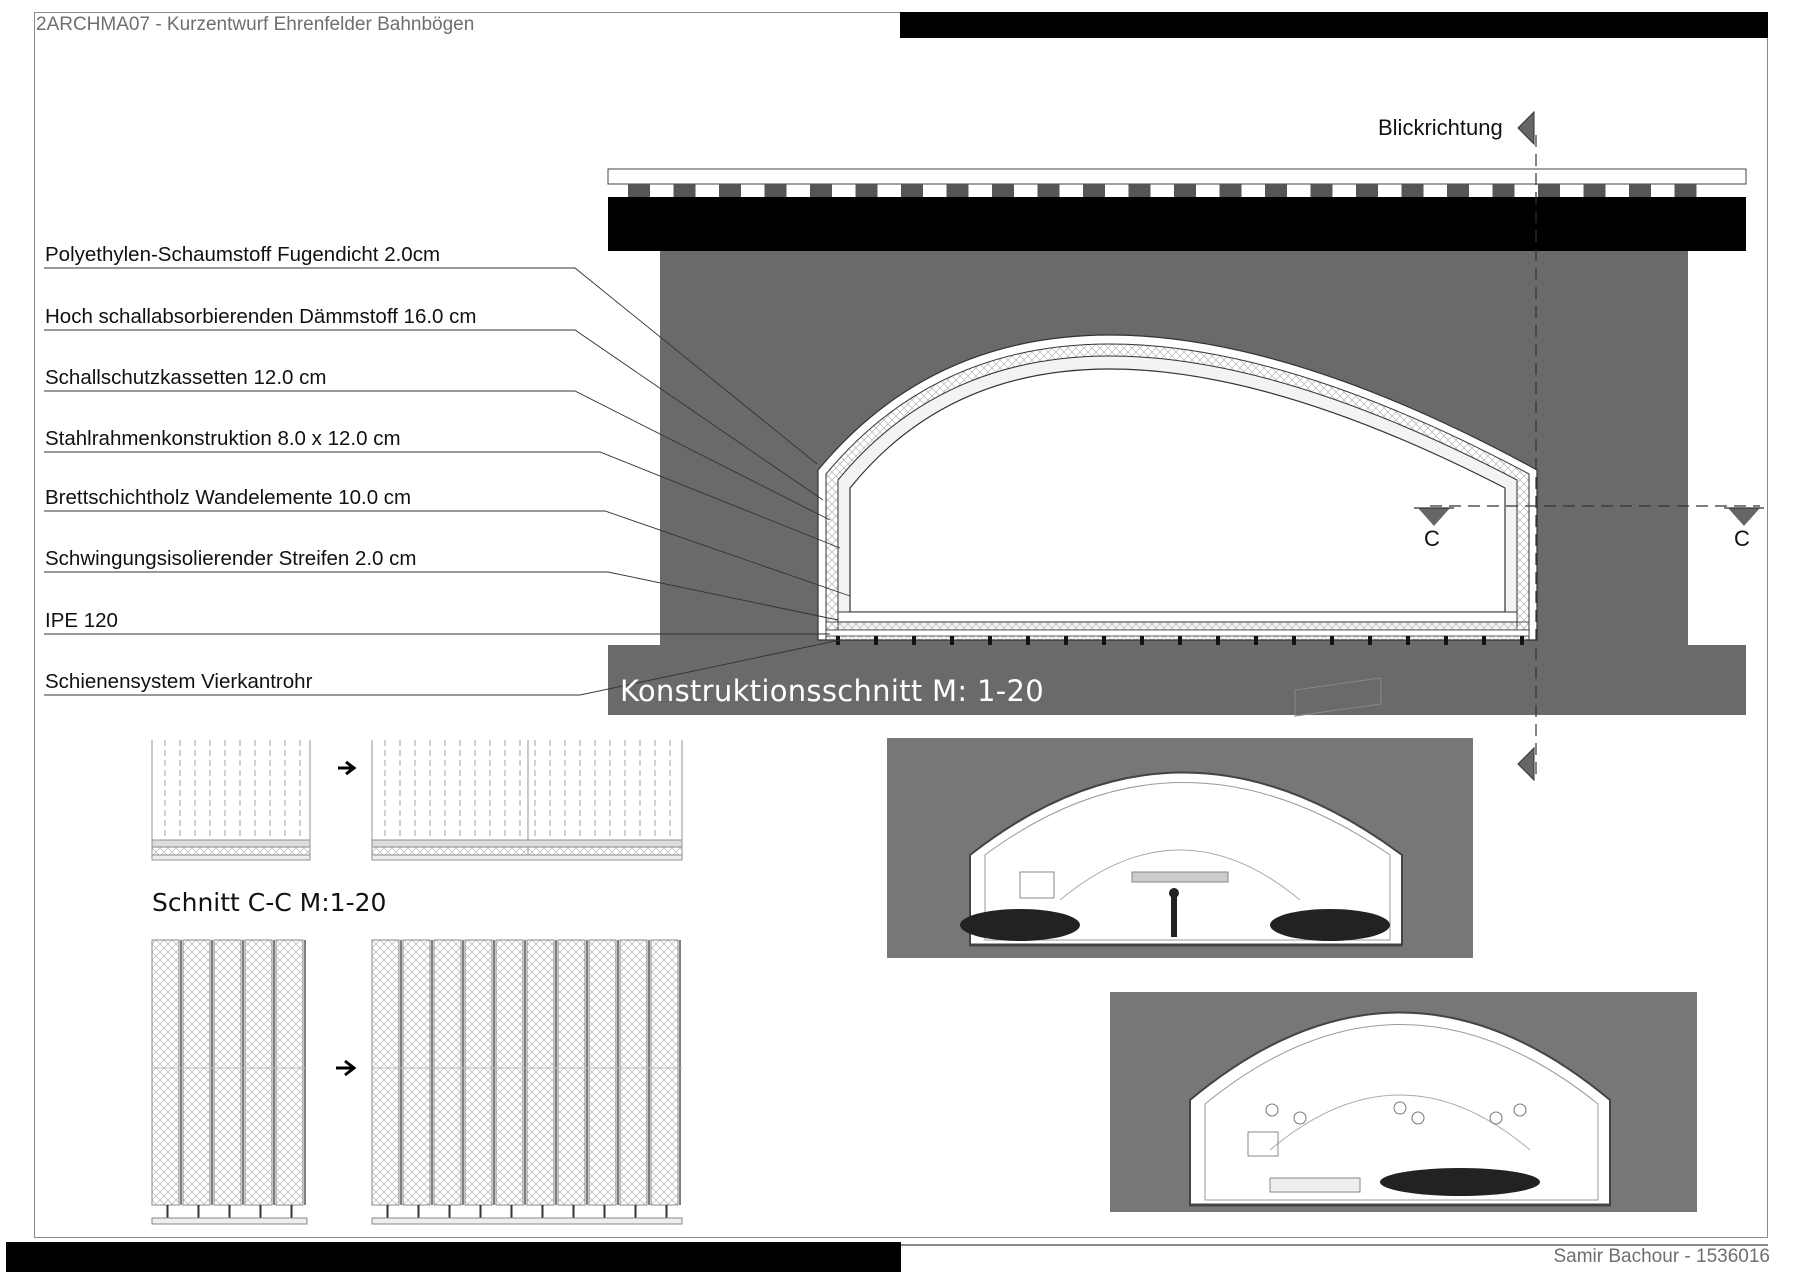 Image resolution: width=1800 pixels, height=1280 pixels. What do you see at coordinates (231, 800) in the screenshot?
I see `detail-top-left` at bounding box center [231, 800].